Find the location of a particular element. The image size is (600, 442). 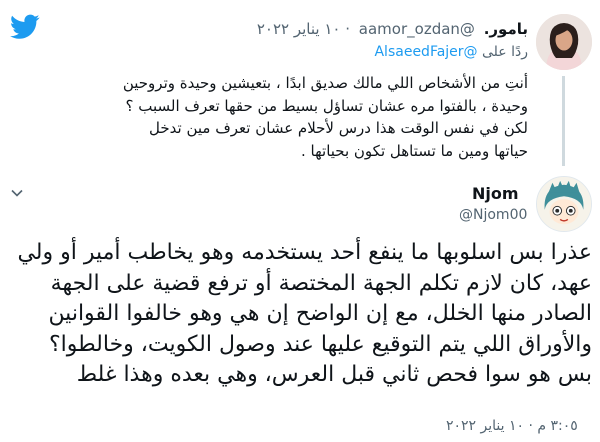

reply-context: ردًا على @AlsaeedFajer is located at coordinates (451, 52).